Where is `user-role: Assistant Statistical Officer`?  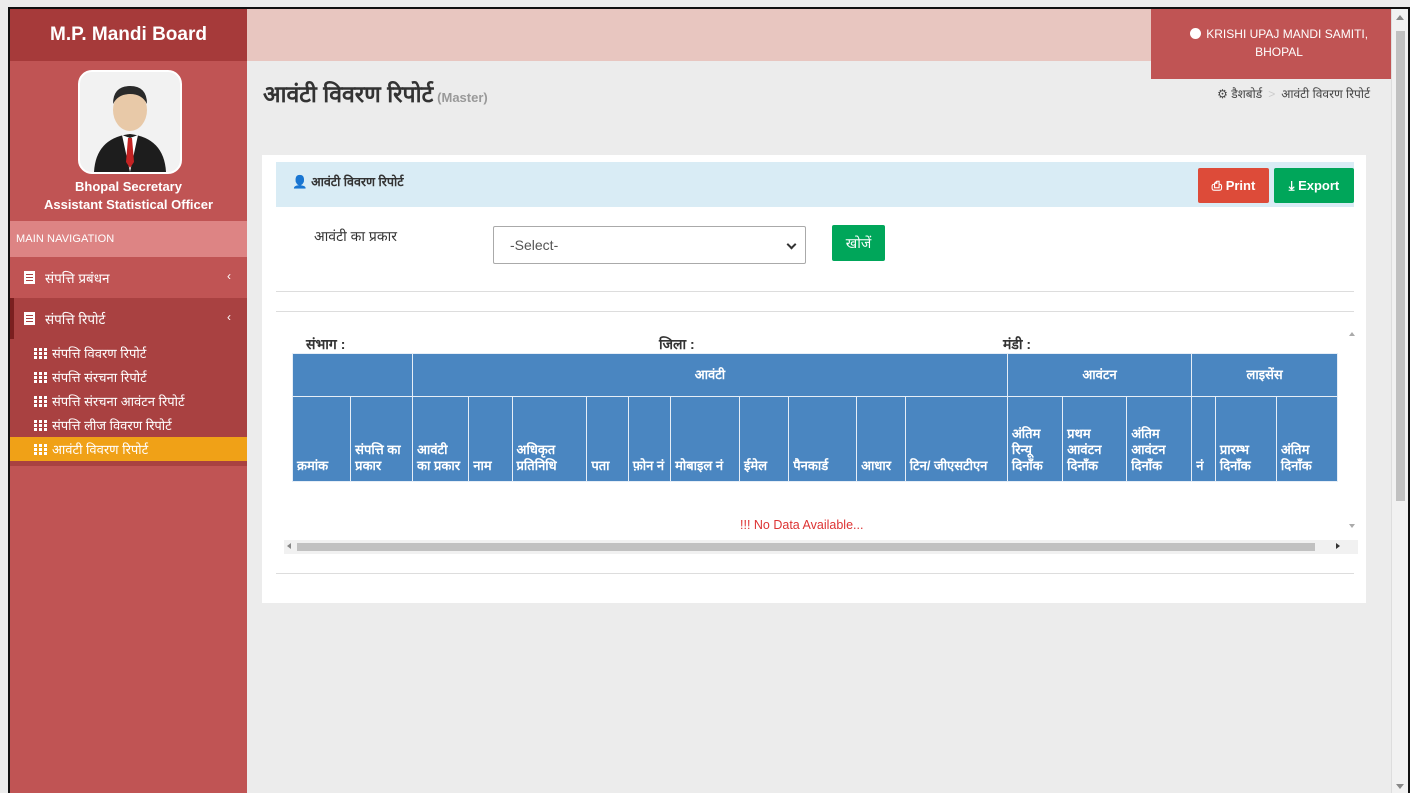
user-role: Assistant Statistical Officer is located at coordinates (128, 204).